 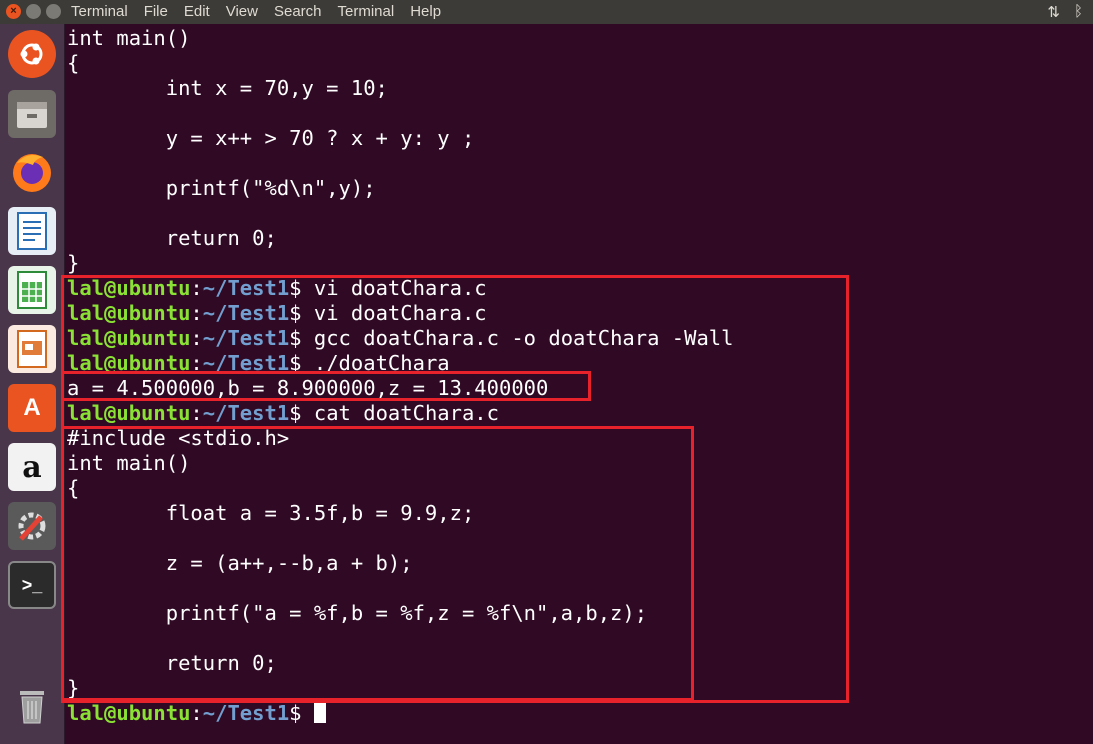 I want to click on text-cursor, so click(x=319, y=713).